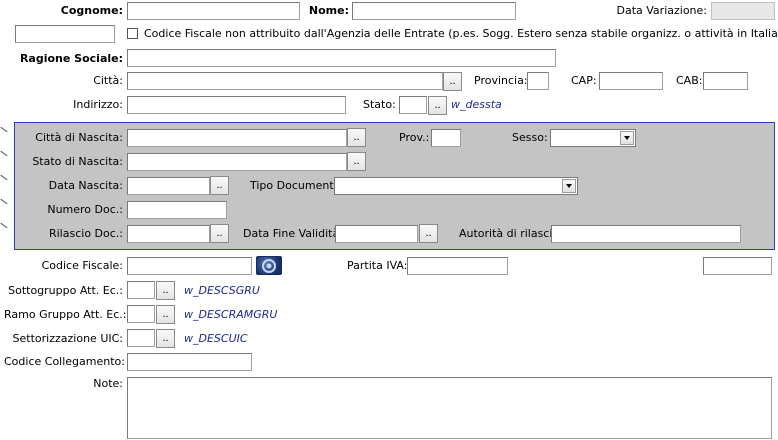  Describe the element at coordinates (98, 104) in the screenshot. I see `indirizzo-label: Indirizzo:` at that location.